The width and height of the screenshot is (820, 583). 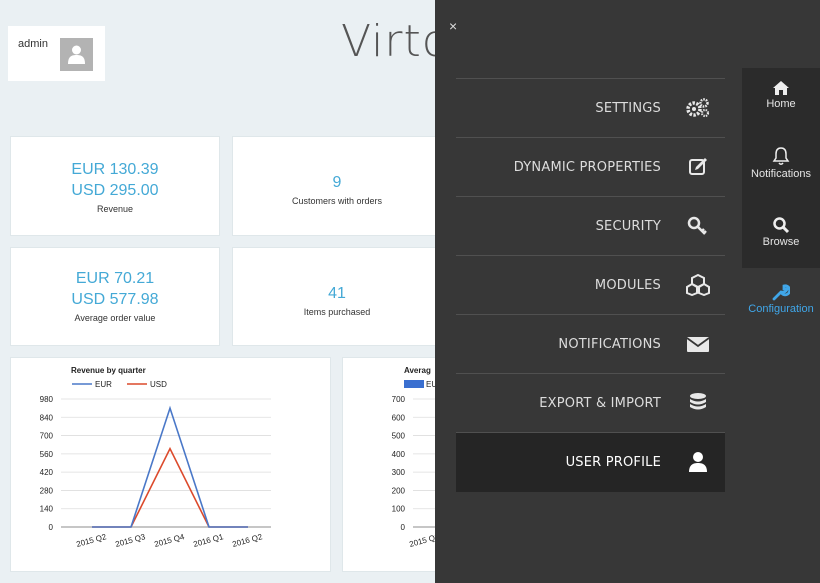 I want to click on avg-order-card: EUR 70.21 USD 577.98 Average order value, so click(x=115, y=296).